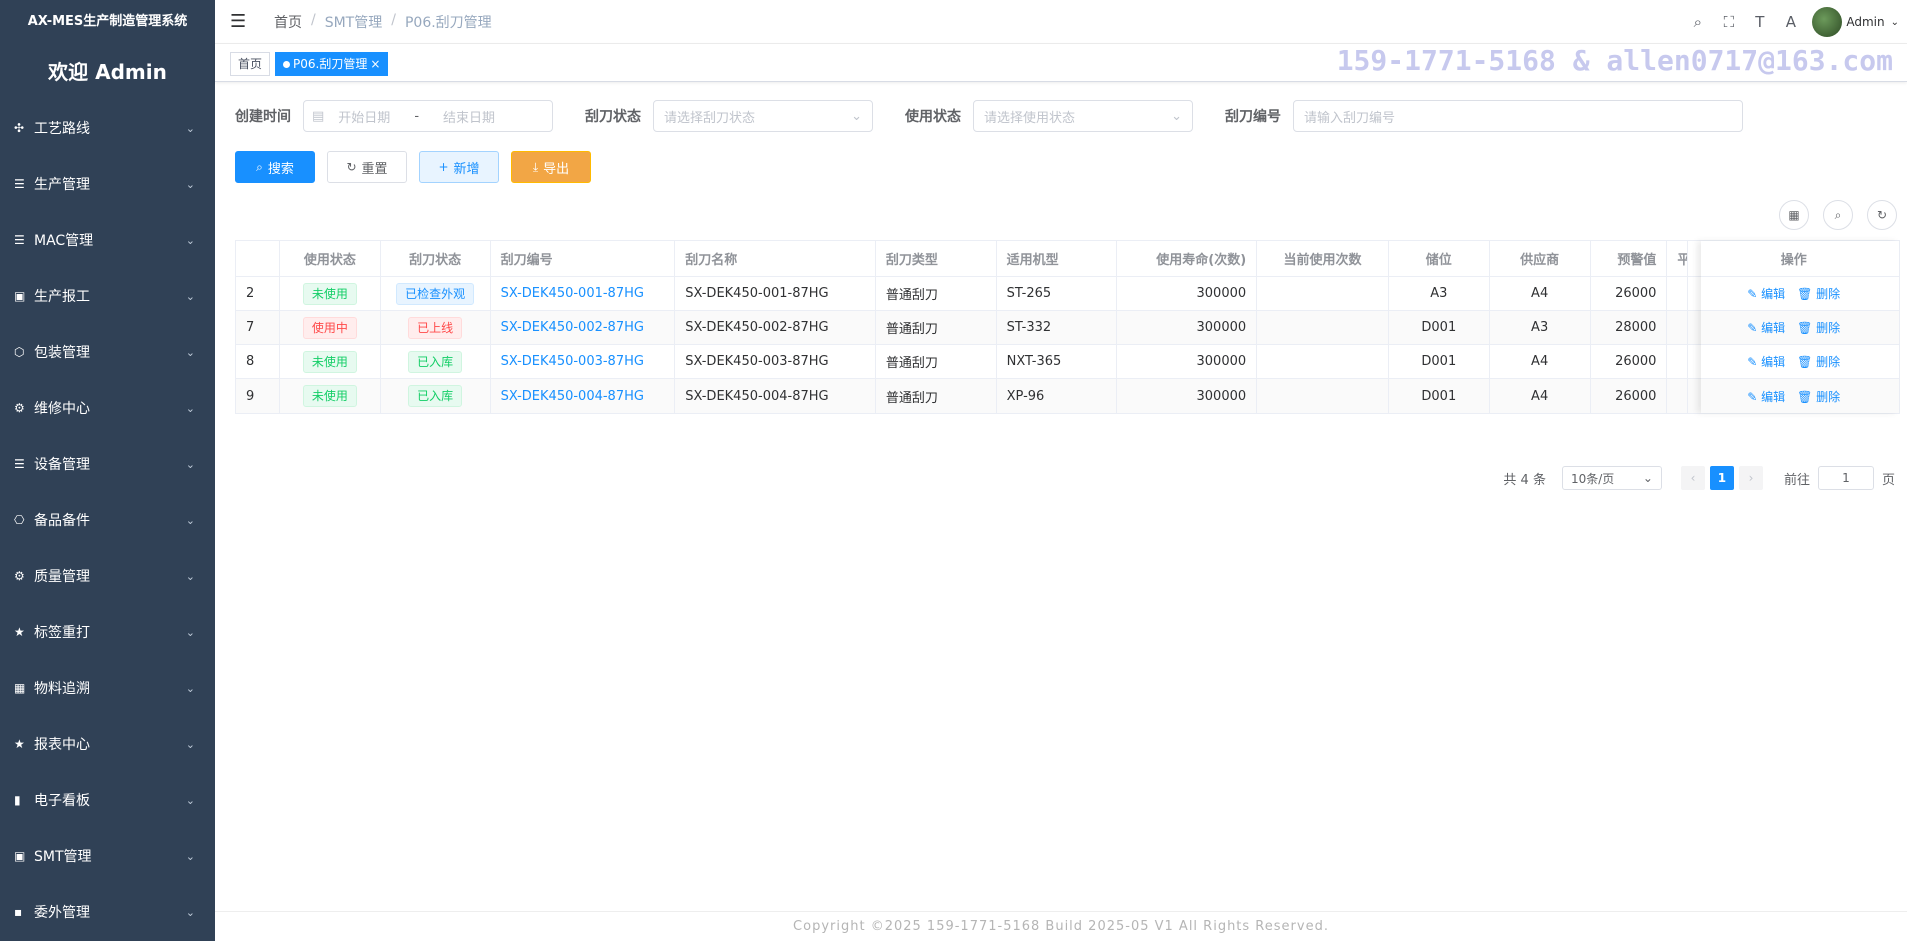 The height and width of the screenshot is (941, 1907). What do you see at coordinates (250, 64) in the screenshot?
I see `tag-home: 首页` at bounding box center [250, 64].